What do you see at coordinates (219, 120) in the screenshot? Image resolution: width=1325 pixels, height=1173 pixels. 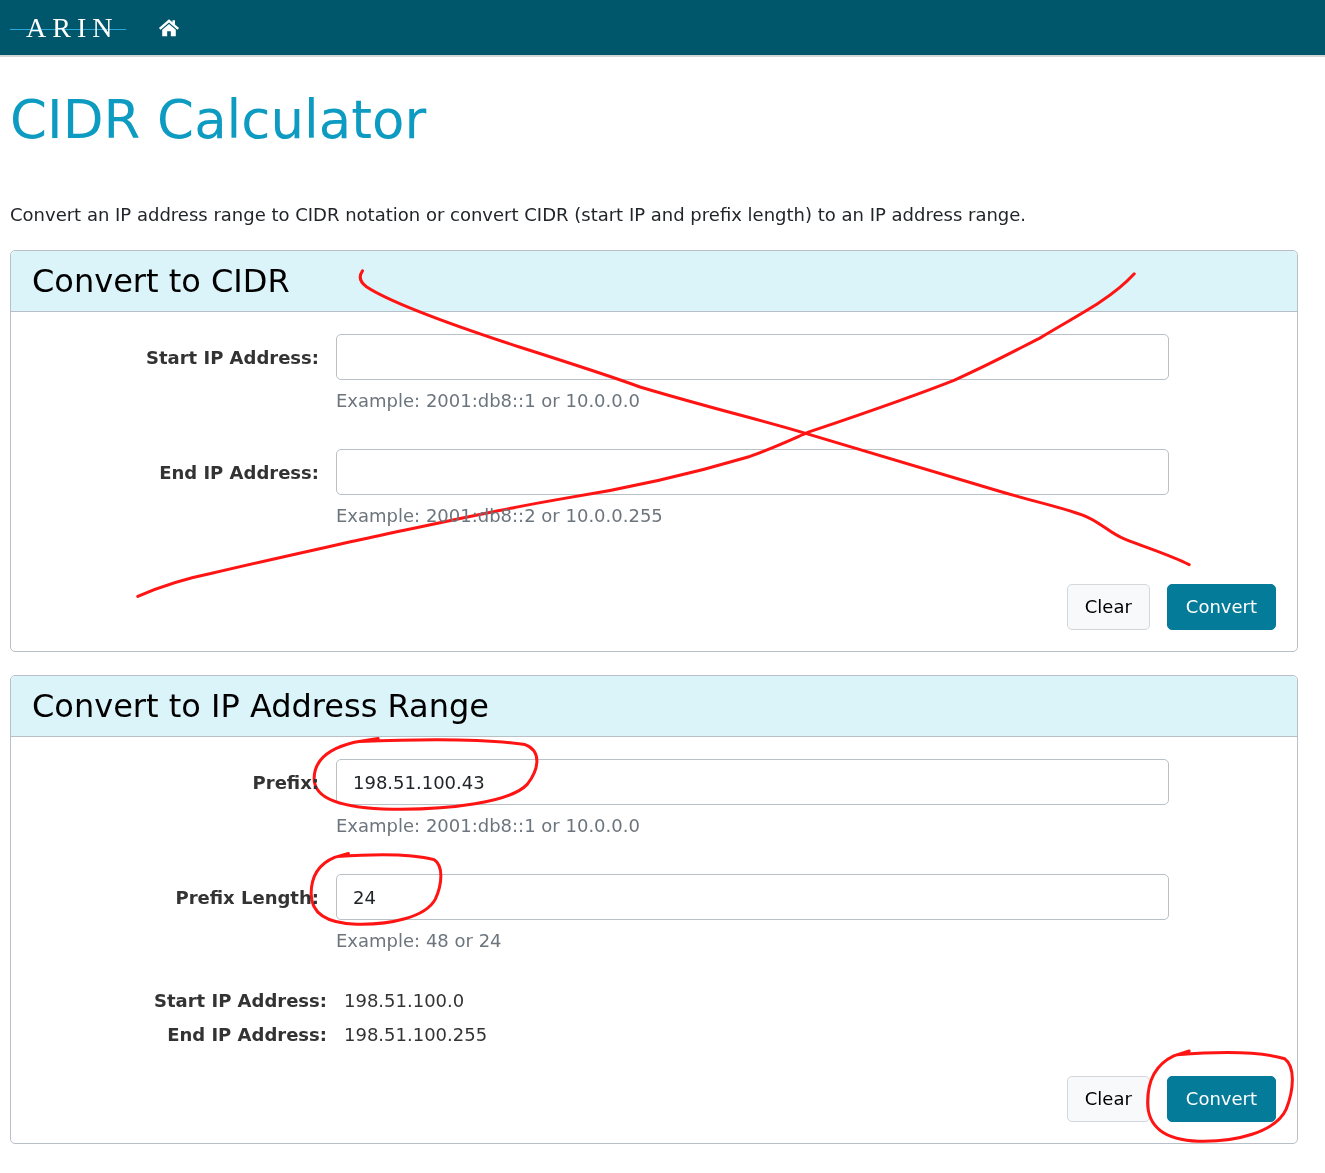 I see `page-title: CIDR Calculator` at bounding box center [219, 120].